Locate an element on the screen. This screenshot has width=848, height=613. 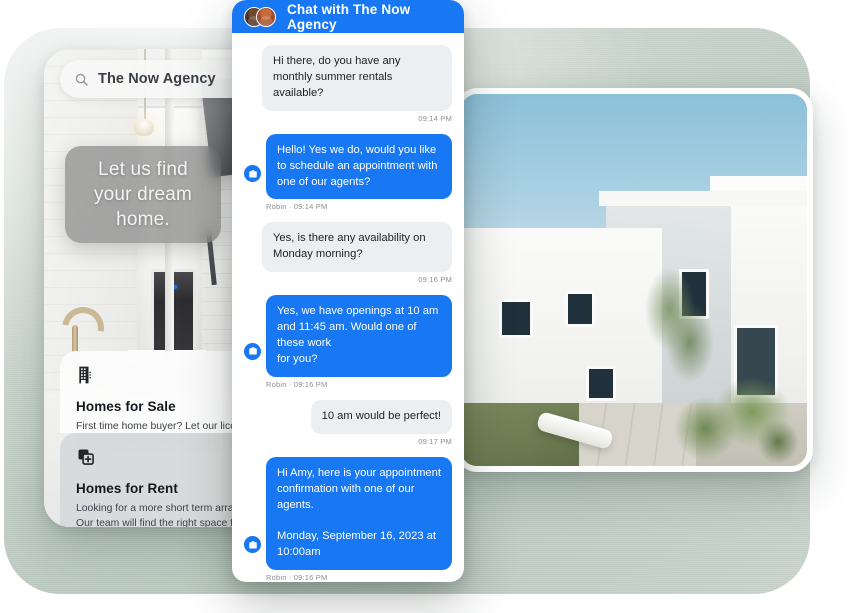
search-value: The Now Agency is located at coordinates (157, 79).